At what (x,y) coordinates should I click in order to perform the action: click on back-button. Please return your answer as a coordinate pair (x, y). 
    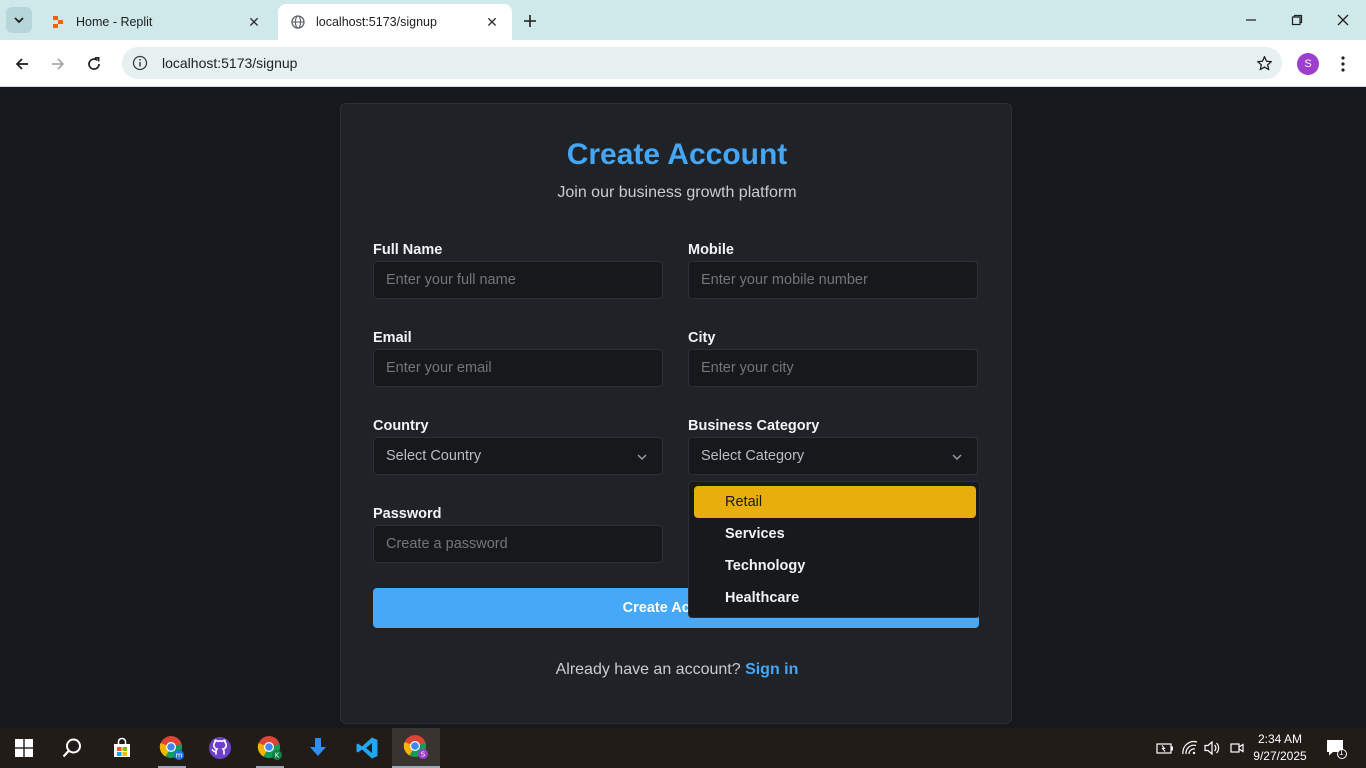
    Looking at the image, I should click on (22, 64).